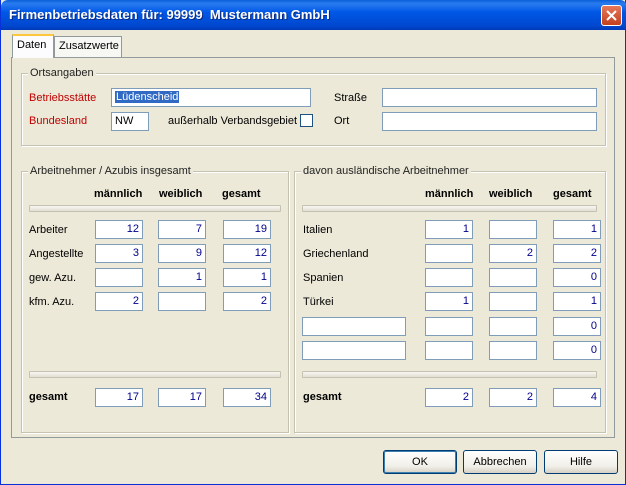 Image resolution: width=626 pixels, height=485 pixels. Describe the element at coordinates (260, 229) in the screenshot. I see `cell-value: 19` at that location.